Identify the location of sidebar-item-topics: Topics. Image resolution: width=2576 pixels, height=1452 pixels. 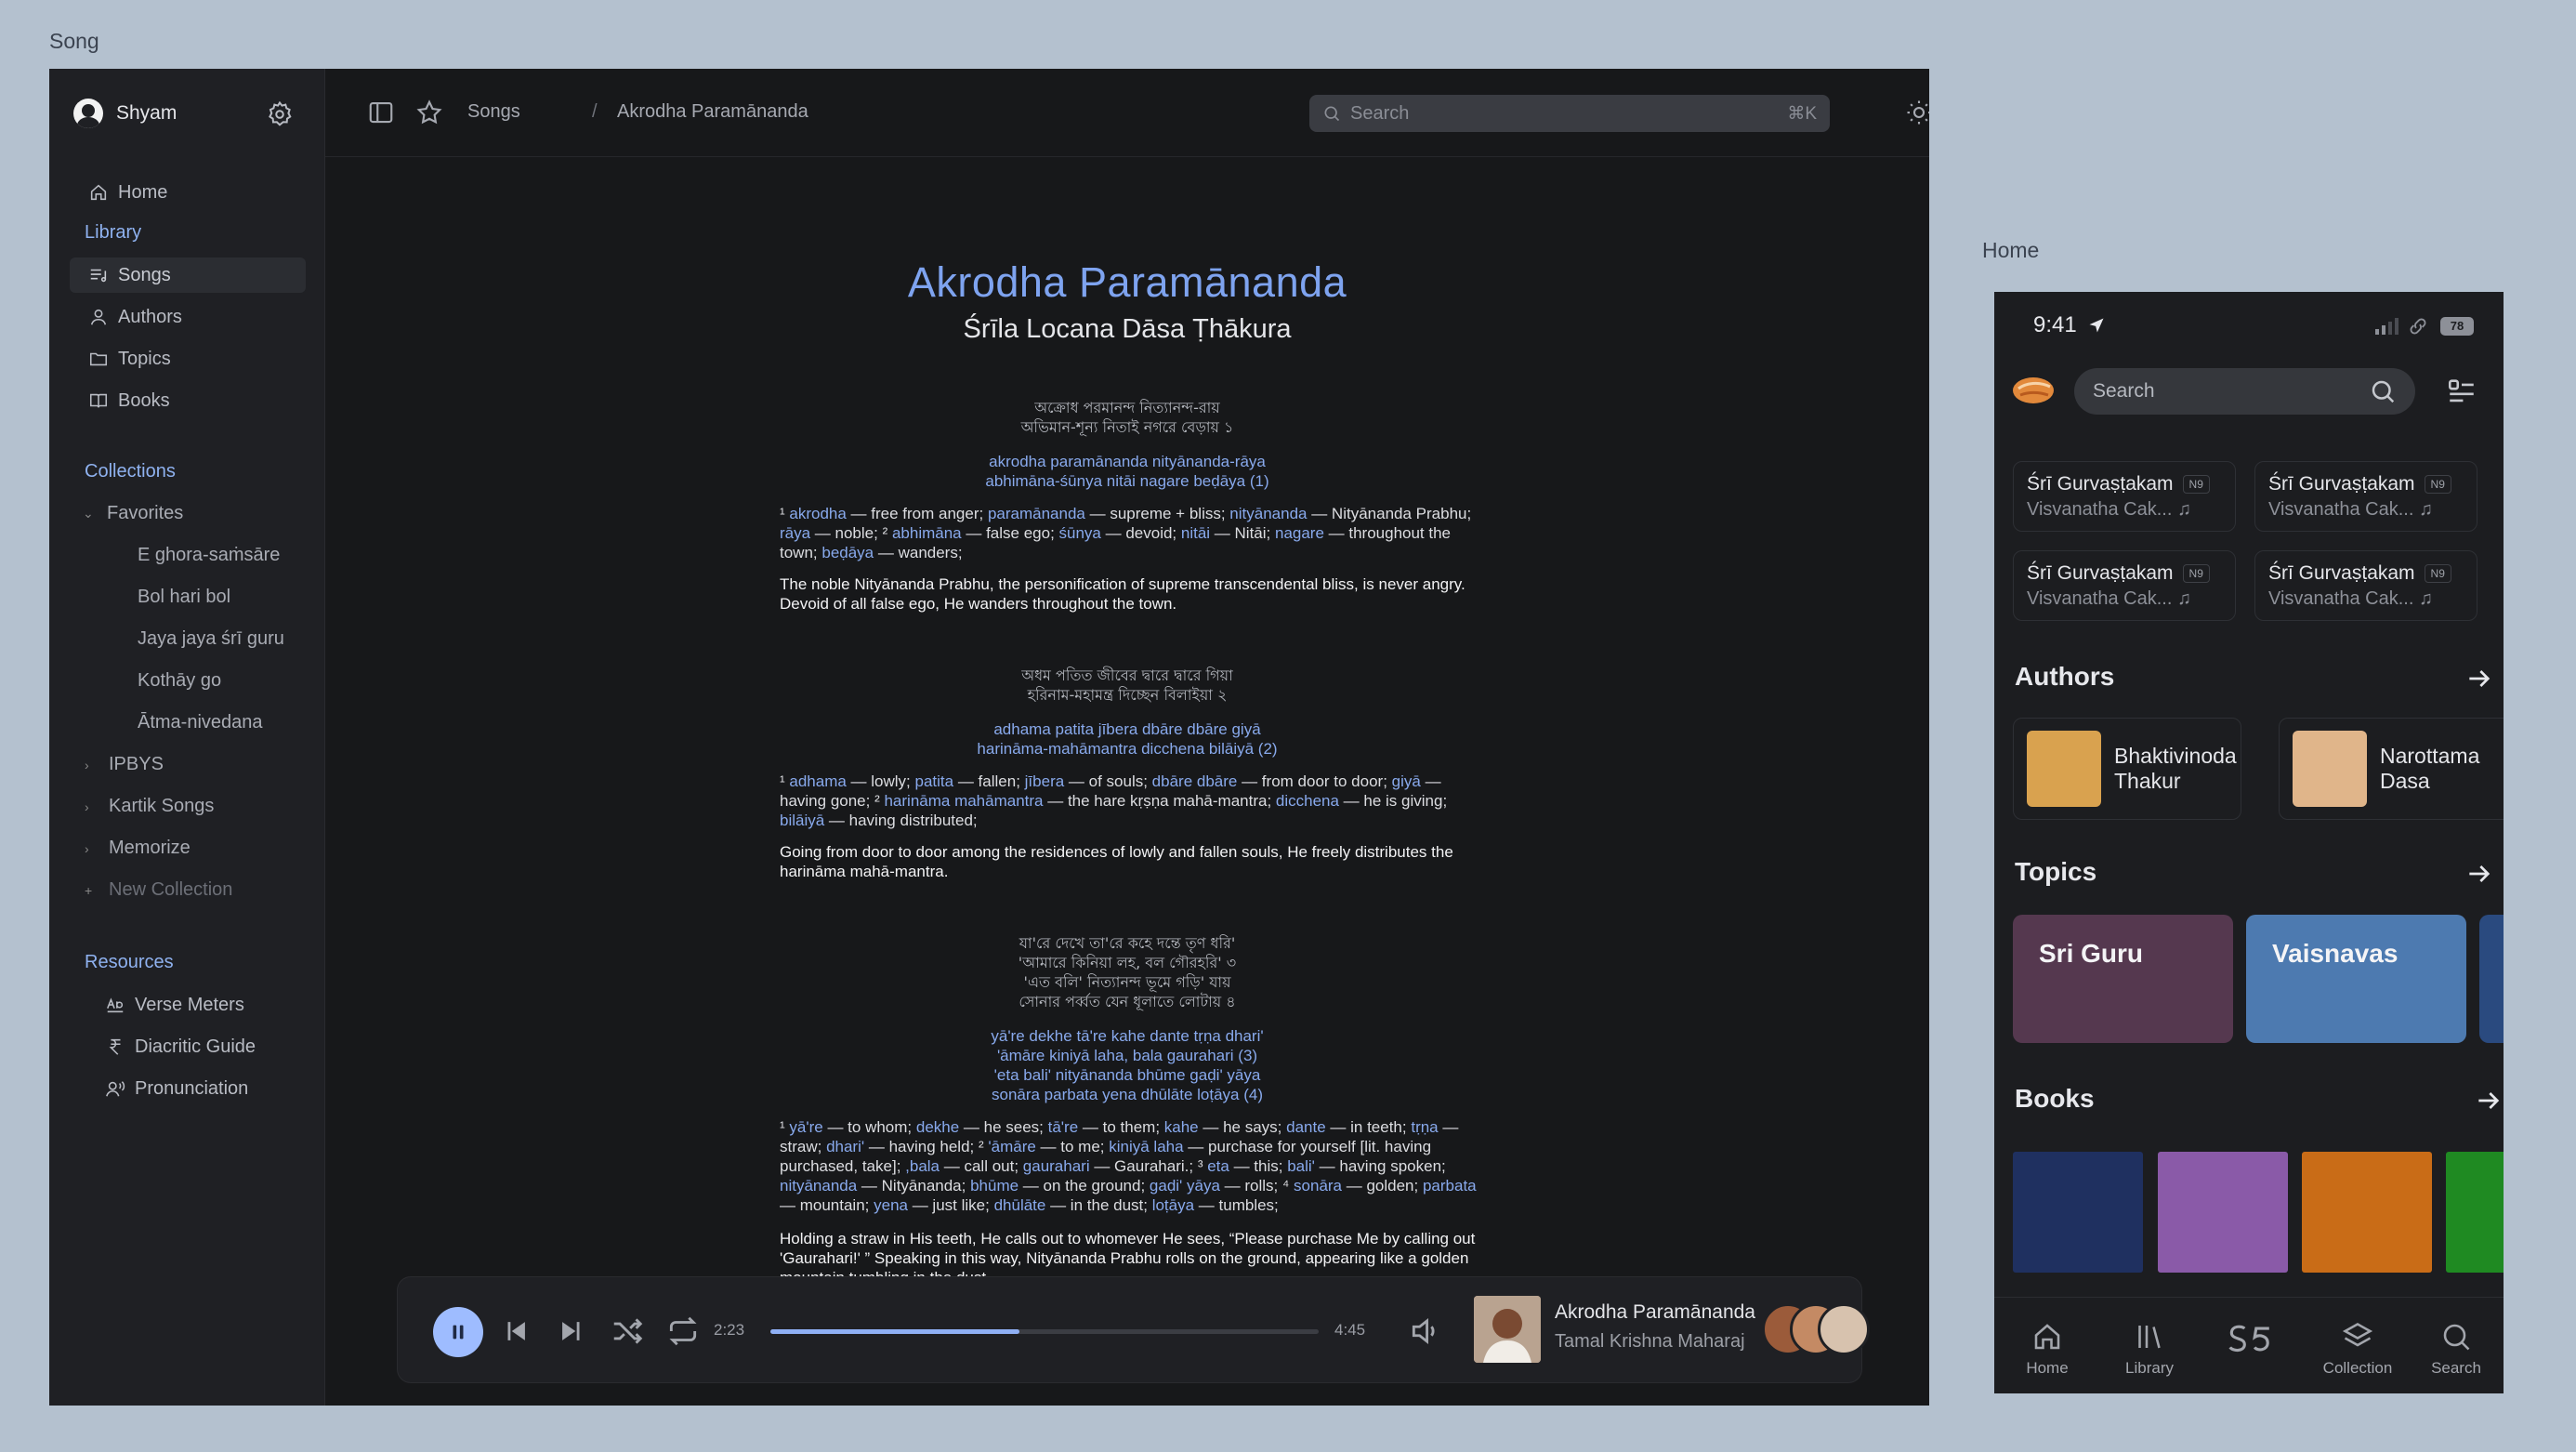
(188, 358).